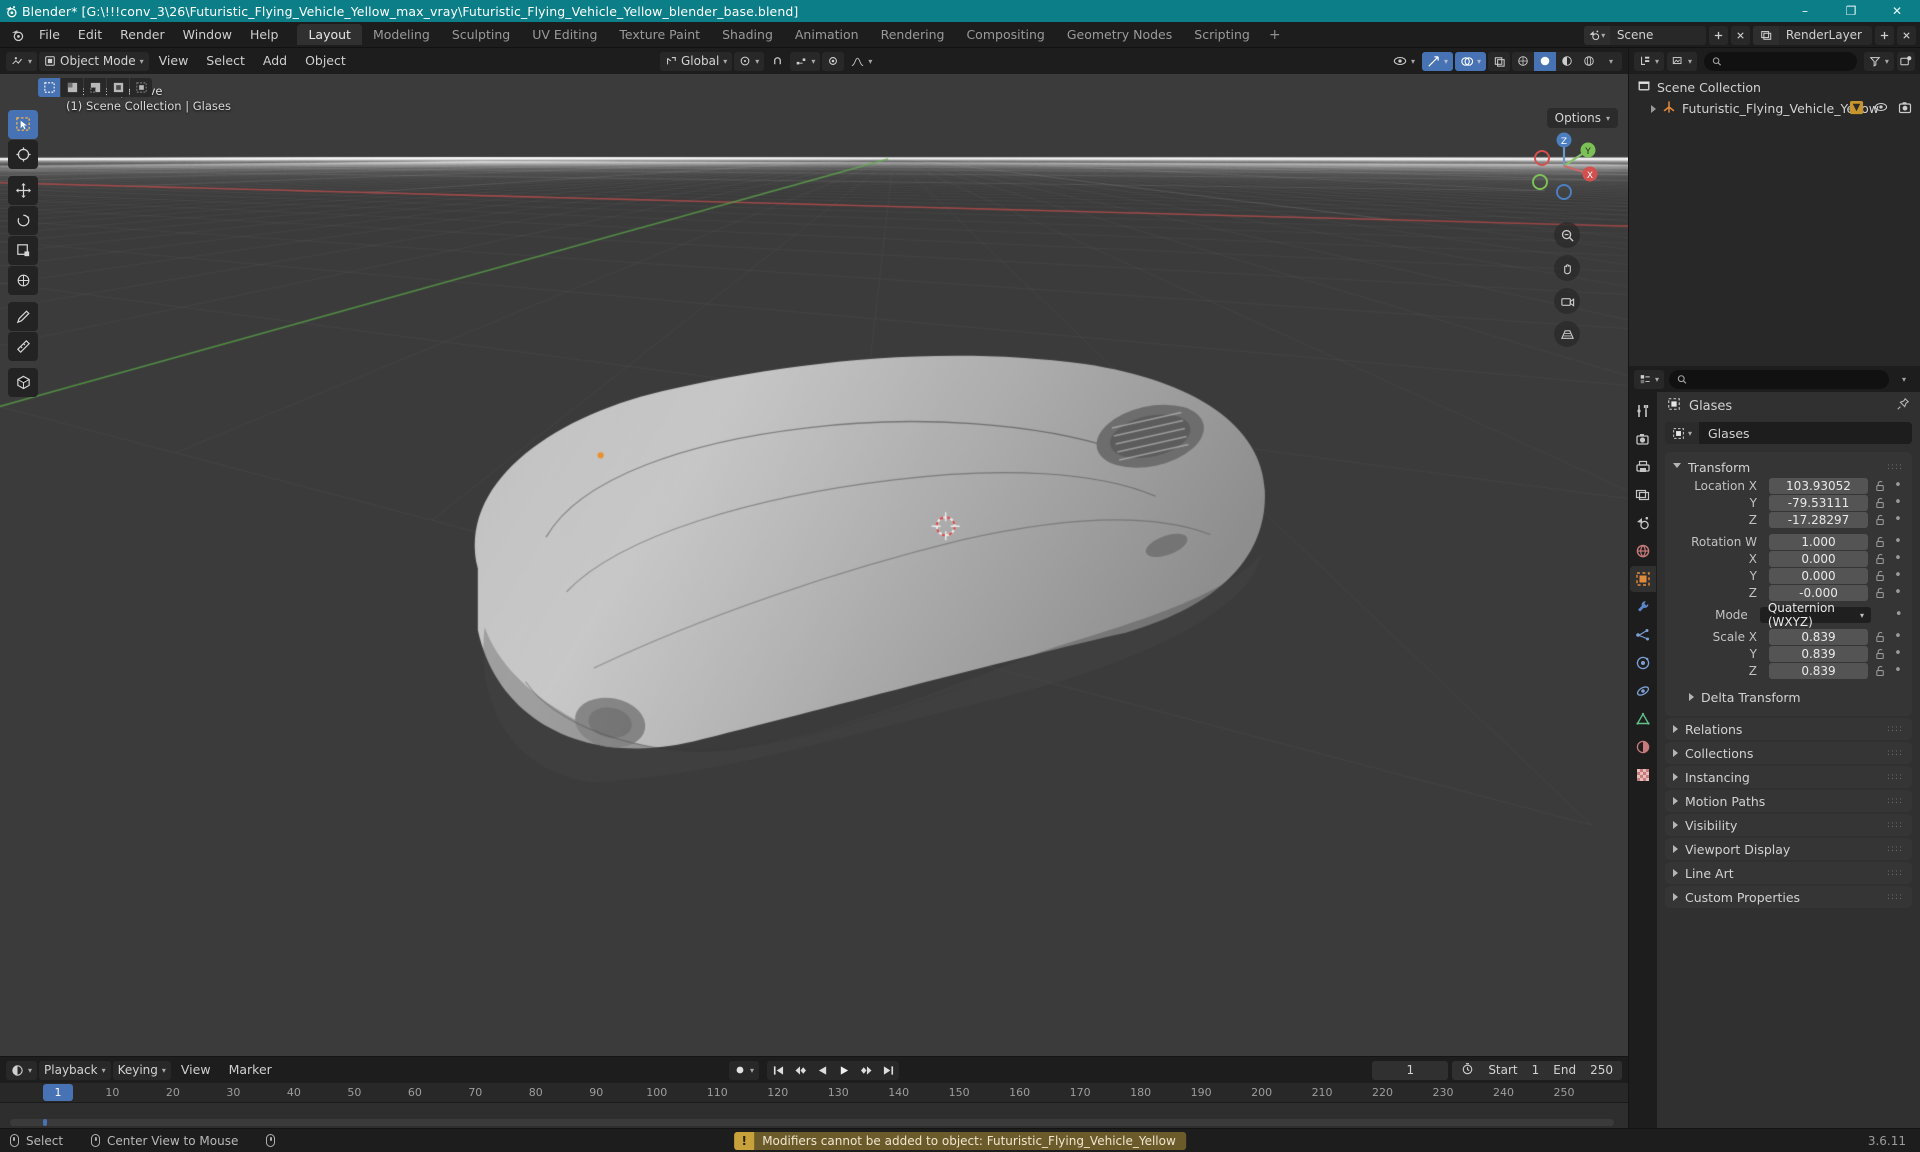 The image size is (1920, 1152). Describe the element at coordinates (1643, 411) in the screenshot. I see `properties-tab-tool` at that location.